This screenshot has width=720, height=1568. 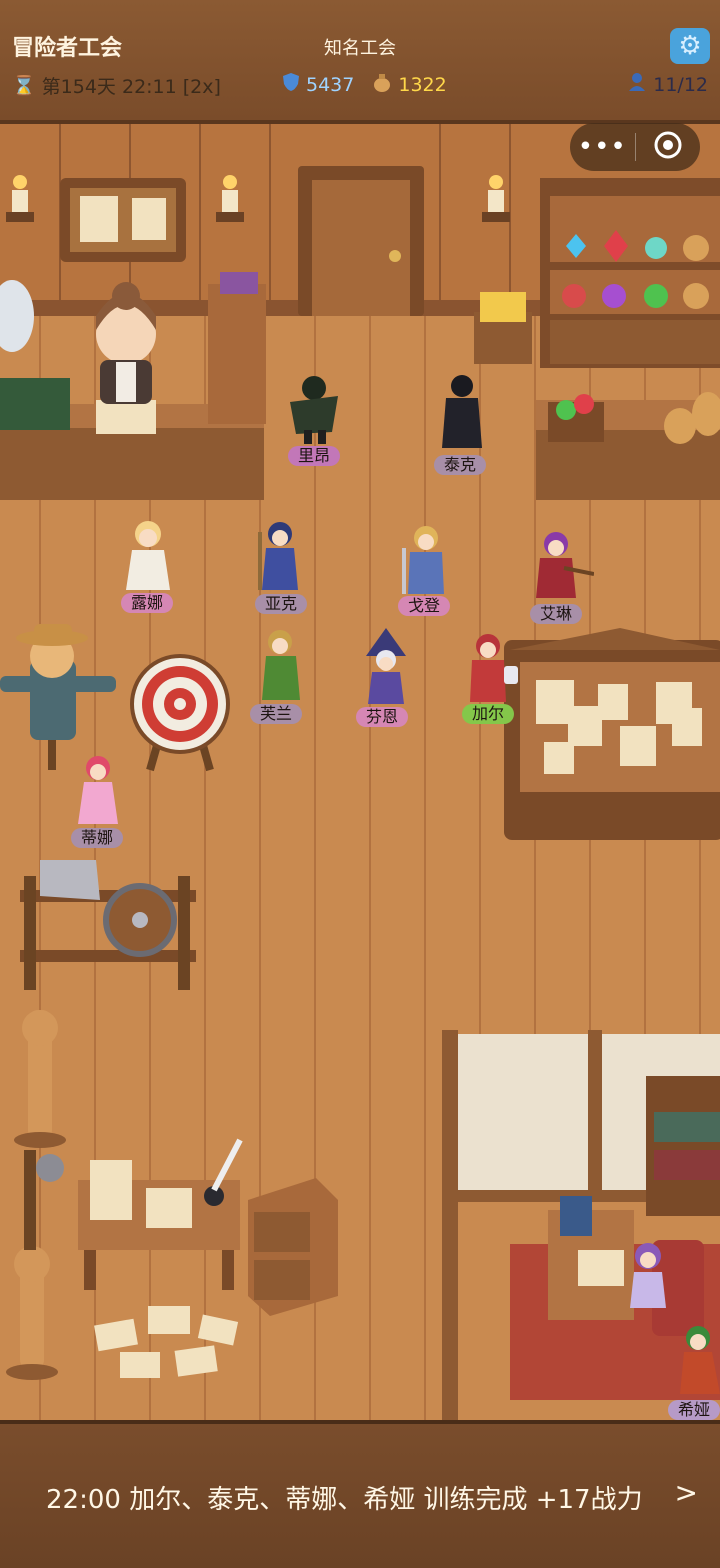 I want to click on nameplate: 加尔, so click(x=488, y=714).